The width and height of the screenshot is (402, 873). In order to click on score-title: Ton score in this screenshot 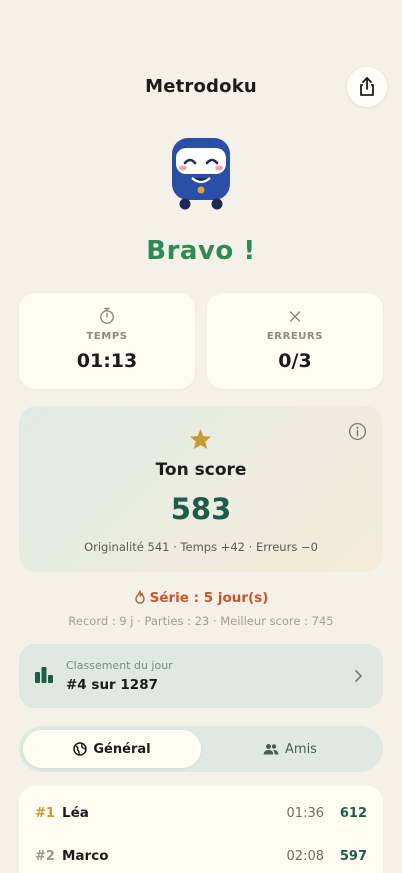, I will do `click(201, 470)`.